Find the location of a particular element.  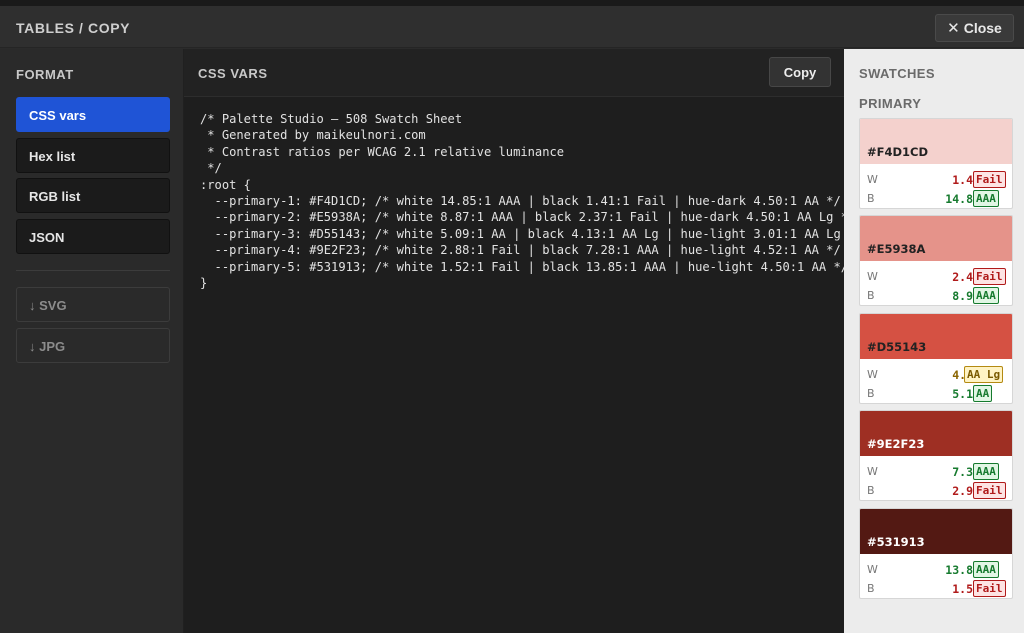

contrast-white-value: 2.4 is located at coordinates (962, 277).